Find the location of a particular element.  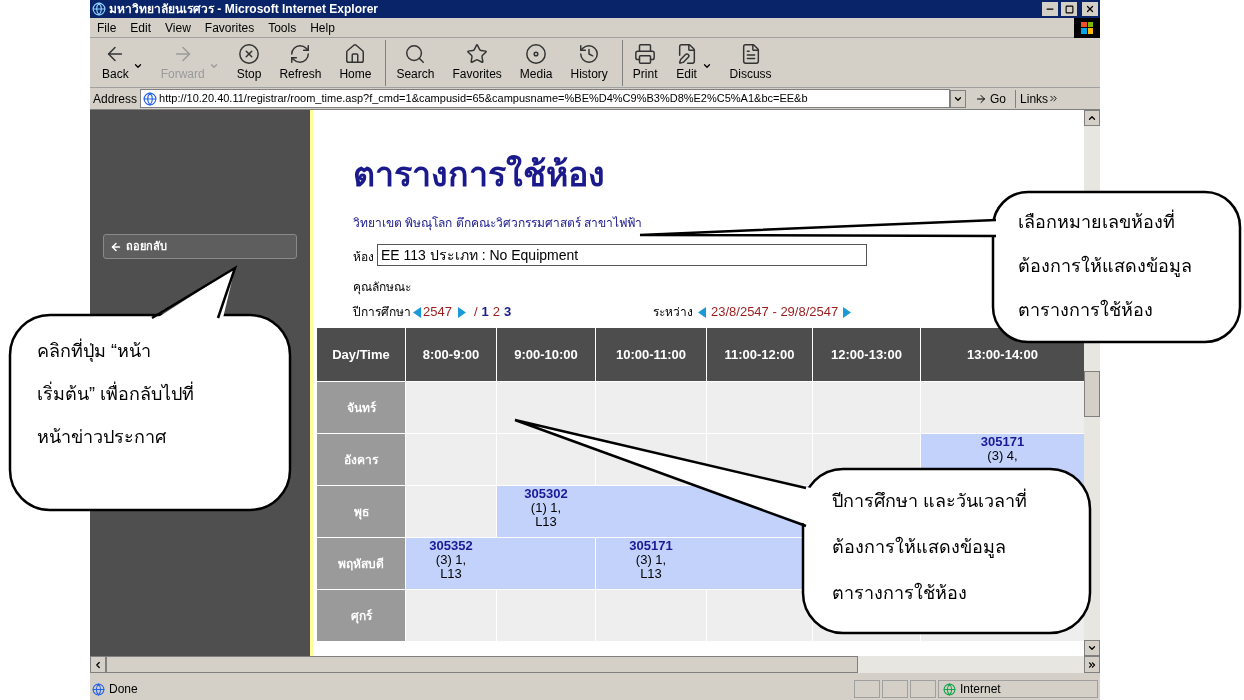

toolbar-button: Stop is located at coordinates (249, 62).